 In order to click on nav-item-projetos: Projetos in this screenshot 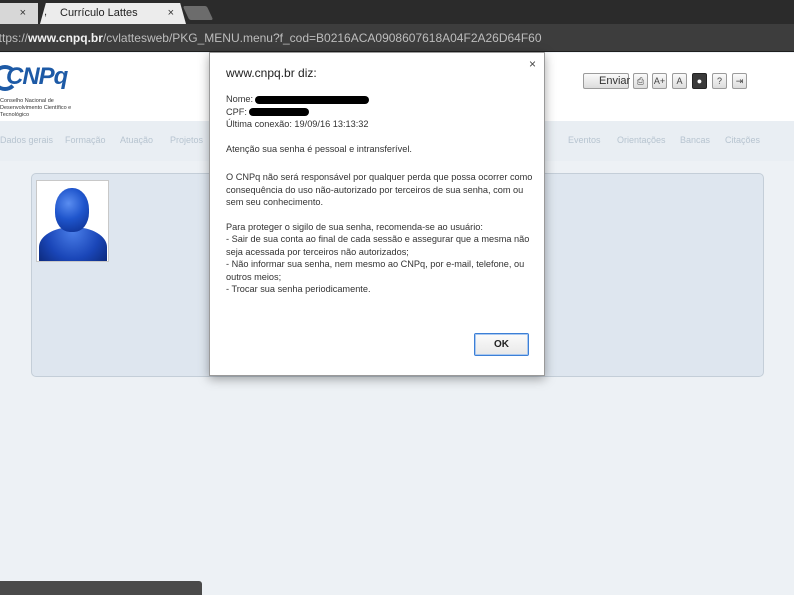, I will do `click(186, 140)`.